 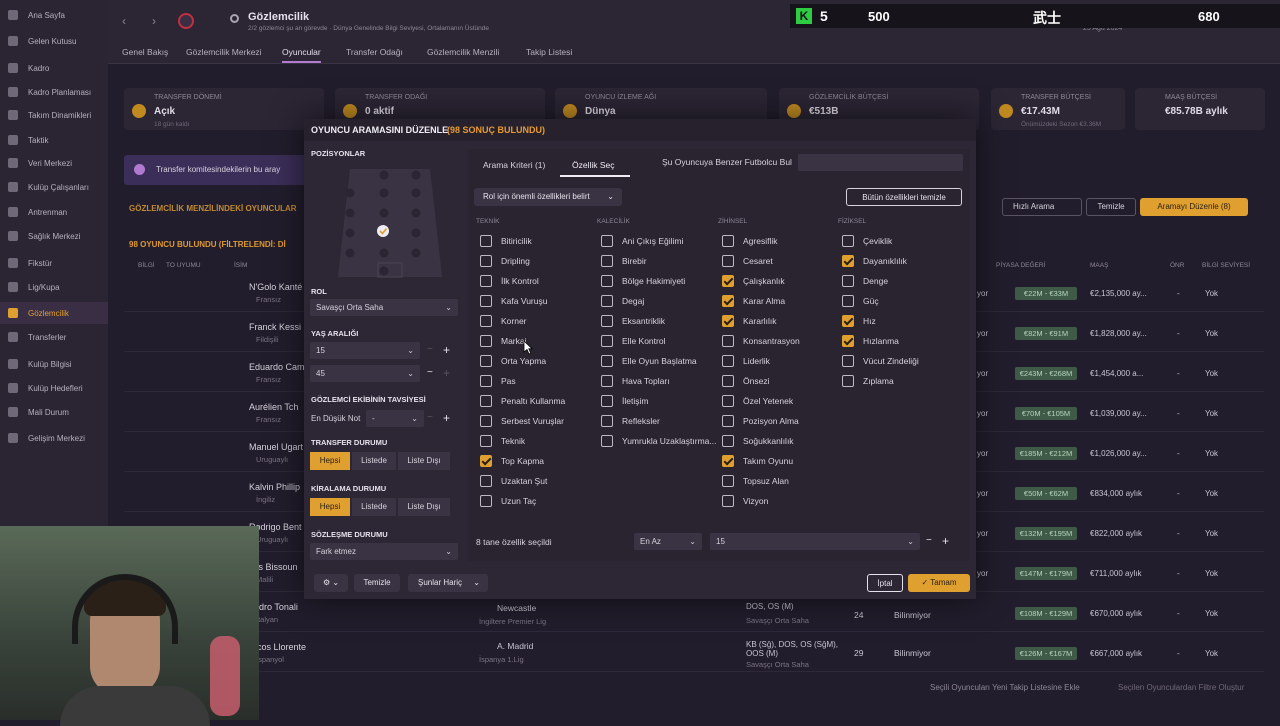 What do you see at coordinates (377, 583) in the screenshot?
I see `modal-clear-button: Temizle` at bounding box center [377, 583].